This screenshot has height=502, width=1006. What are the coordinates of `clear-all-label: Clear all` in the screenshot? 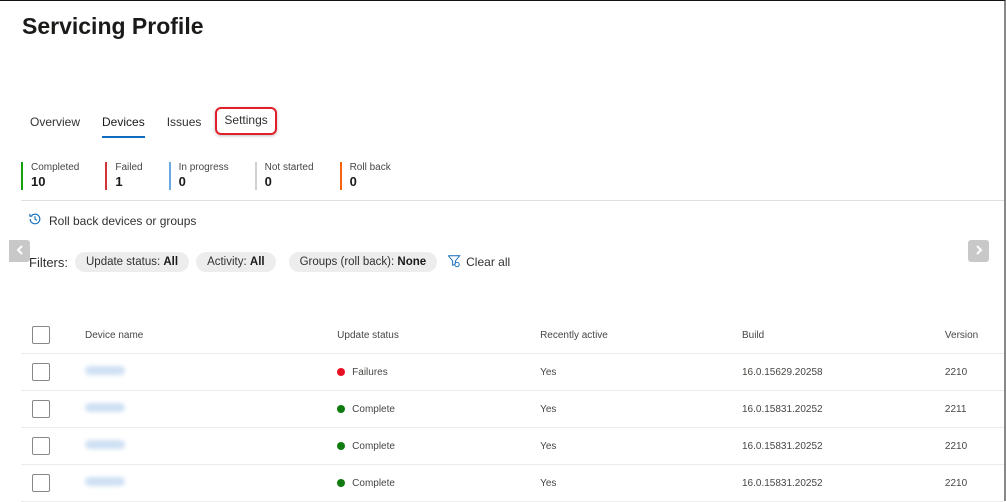 It's located at (488, 262).